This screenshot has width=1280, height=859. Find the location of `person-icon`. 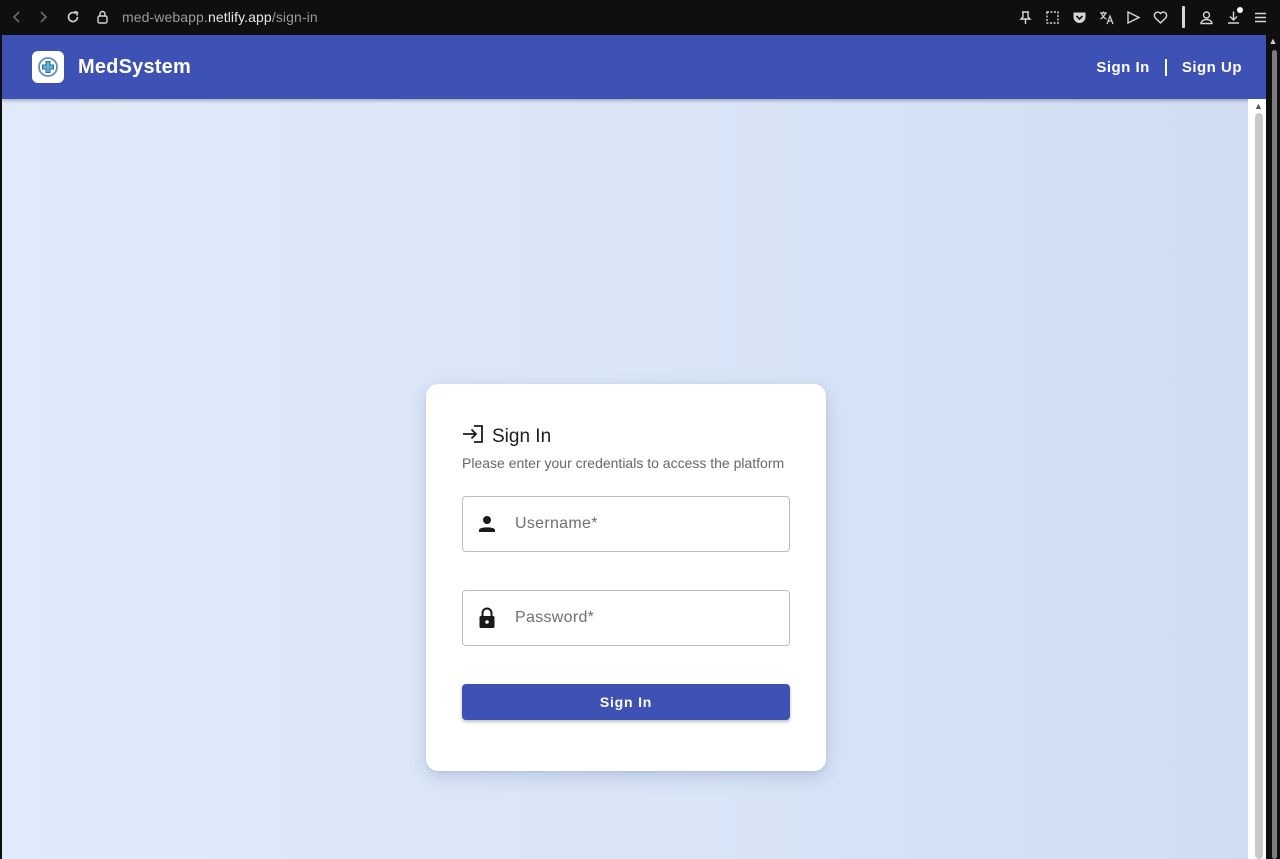

person-icon is located at coordinates (487, 524).